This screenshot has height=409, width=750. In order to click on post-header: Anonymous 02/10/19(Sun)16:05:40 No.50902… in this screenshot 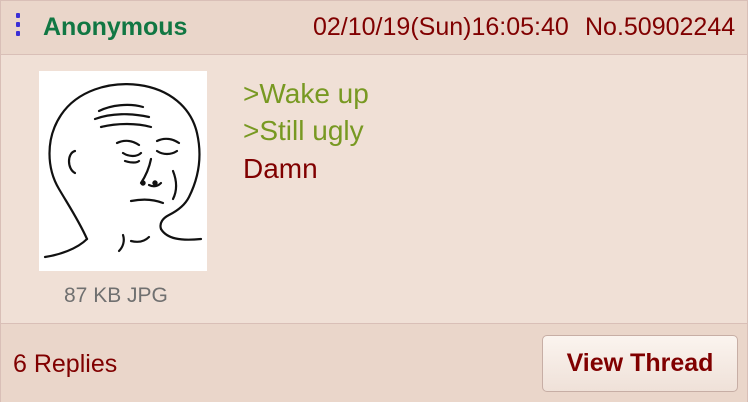, I will do `click(374, 28)`.